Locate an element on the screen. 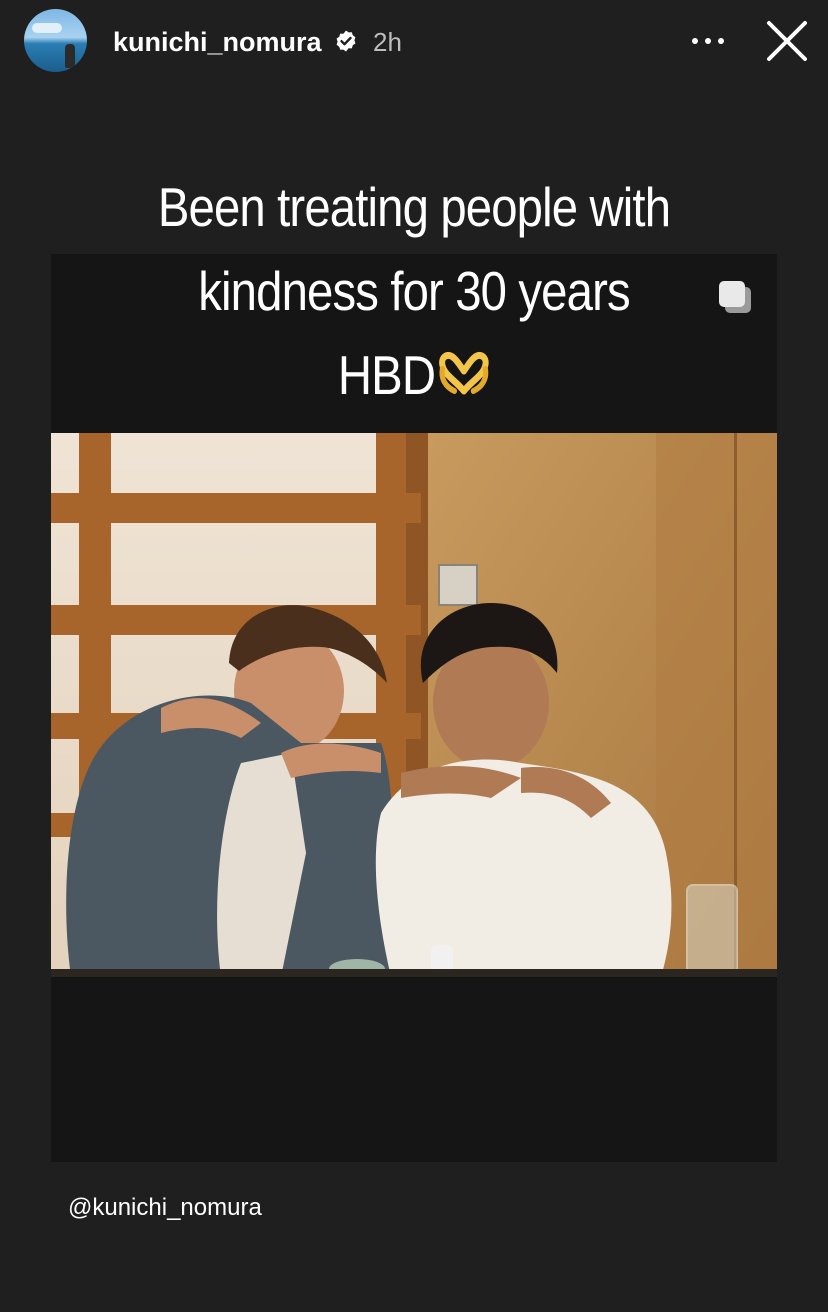 The width and height of the screenshot is (828, 1312). heart-hands-icon is located at coordinates (463, 373).